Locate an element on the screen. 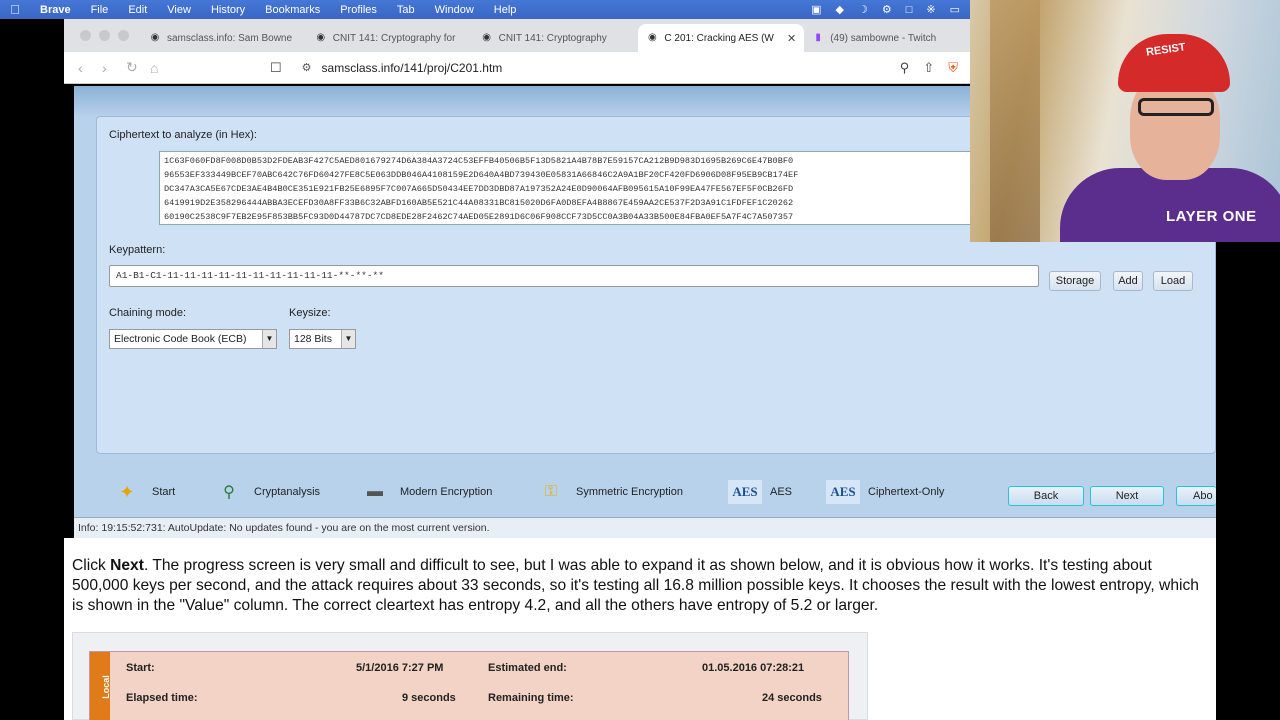 This screenshot has width=1280, height=720. elapsed-label: Elapsed time: is located at coordinates (162, 698).